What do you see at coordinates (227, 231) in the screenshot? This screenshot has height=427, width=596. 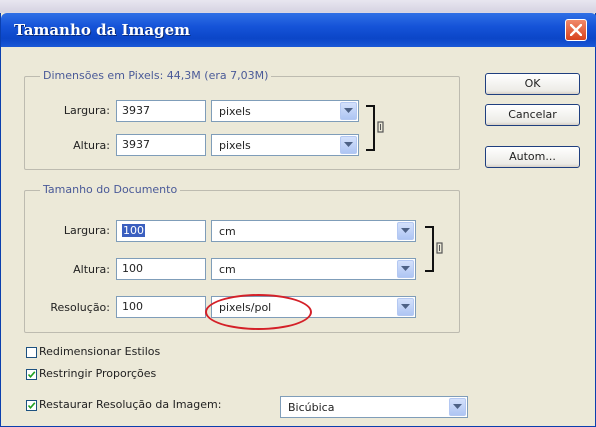 I see `doc-width-unit: cm` at bounding box center [227, 231].